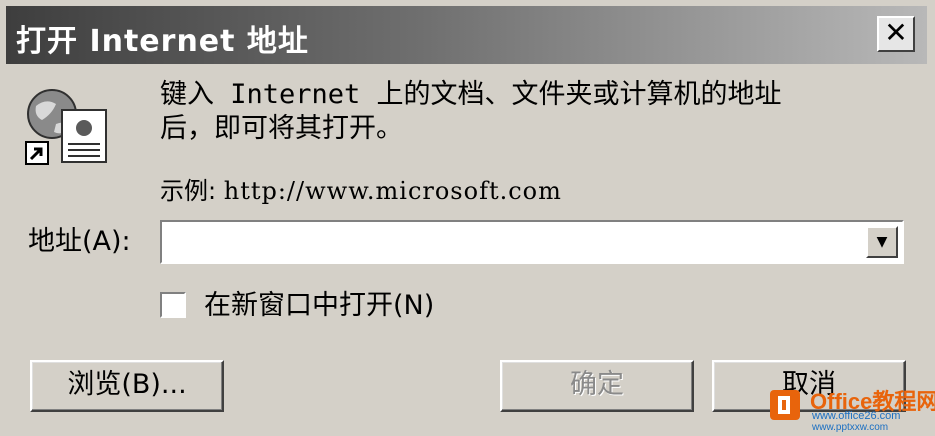 This screenshot has width=935, height=436. What do you see at coordinates (882, 242) in the screenshot?
I see `dropdown-arrow-icon: ▼` at bounding box center [882, 242].